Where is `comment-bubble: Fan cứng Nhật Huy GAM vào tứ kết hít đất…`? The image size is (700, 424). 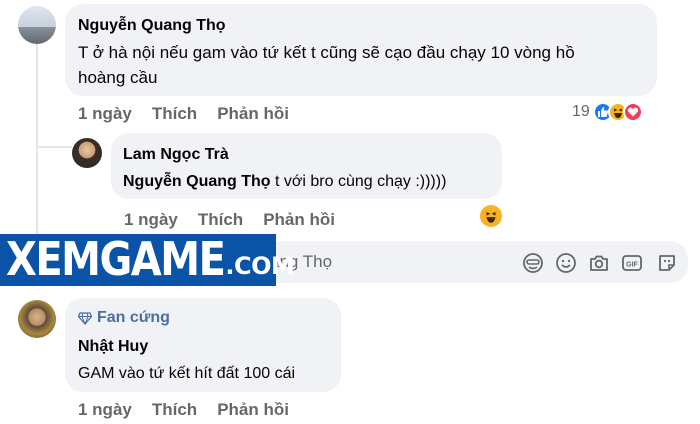 comment-bubble: Fan cứng Nhật Huy GAM vào tứ kết hít đất… is located at coordinates (203, 345).